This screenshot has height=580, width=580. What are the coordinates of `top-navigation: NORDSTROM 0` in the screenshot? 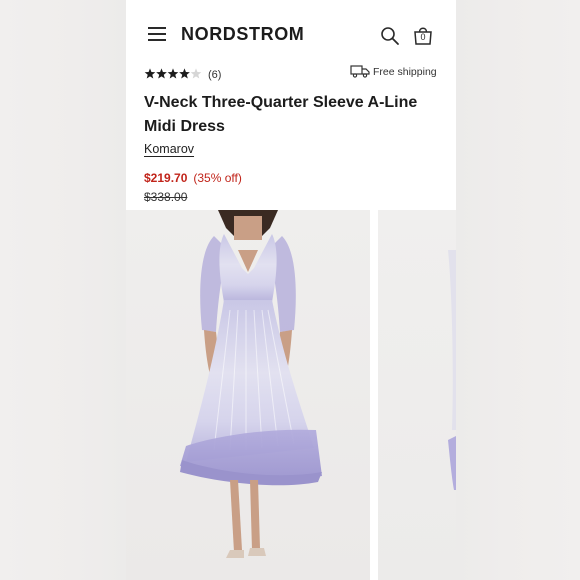 It's located at (291, 33).